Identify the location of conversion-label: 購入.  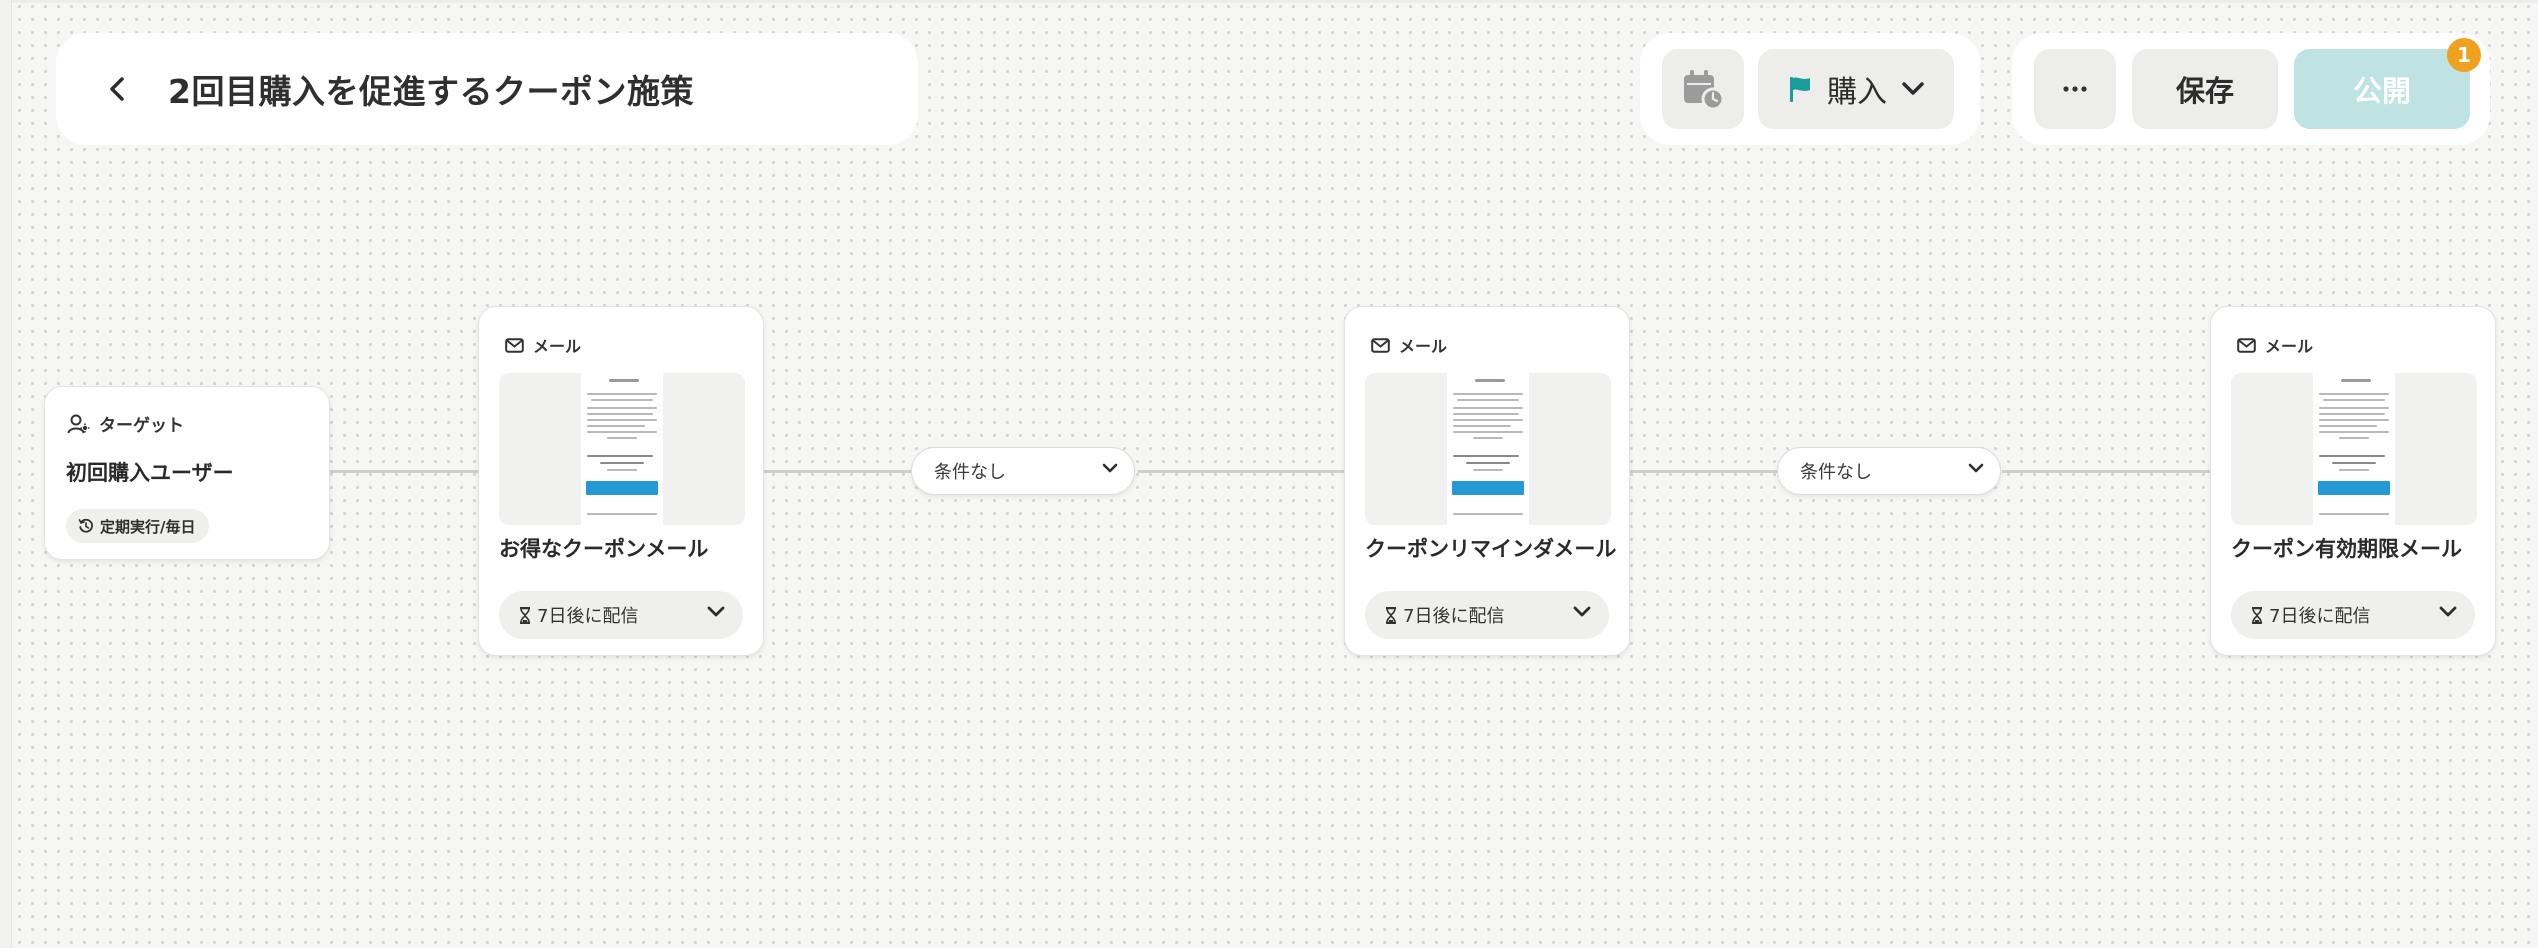
(1857, 92).